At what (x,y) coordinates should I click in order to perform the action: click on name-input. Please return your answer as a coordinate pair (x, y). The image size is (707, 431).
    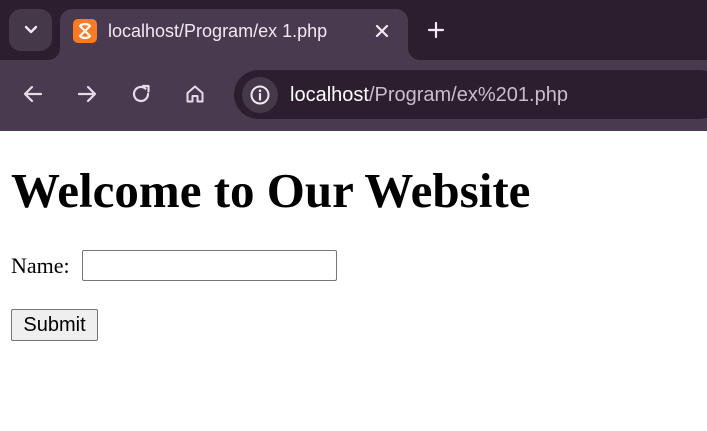
    Looking at the image, I should click on (209, 265).